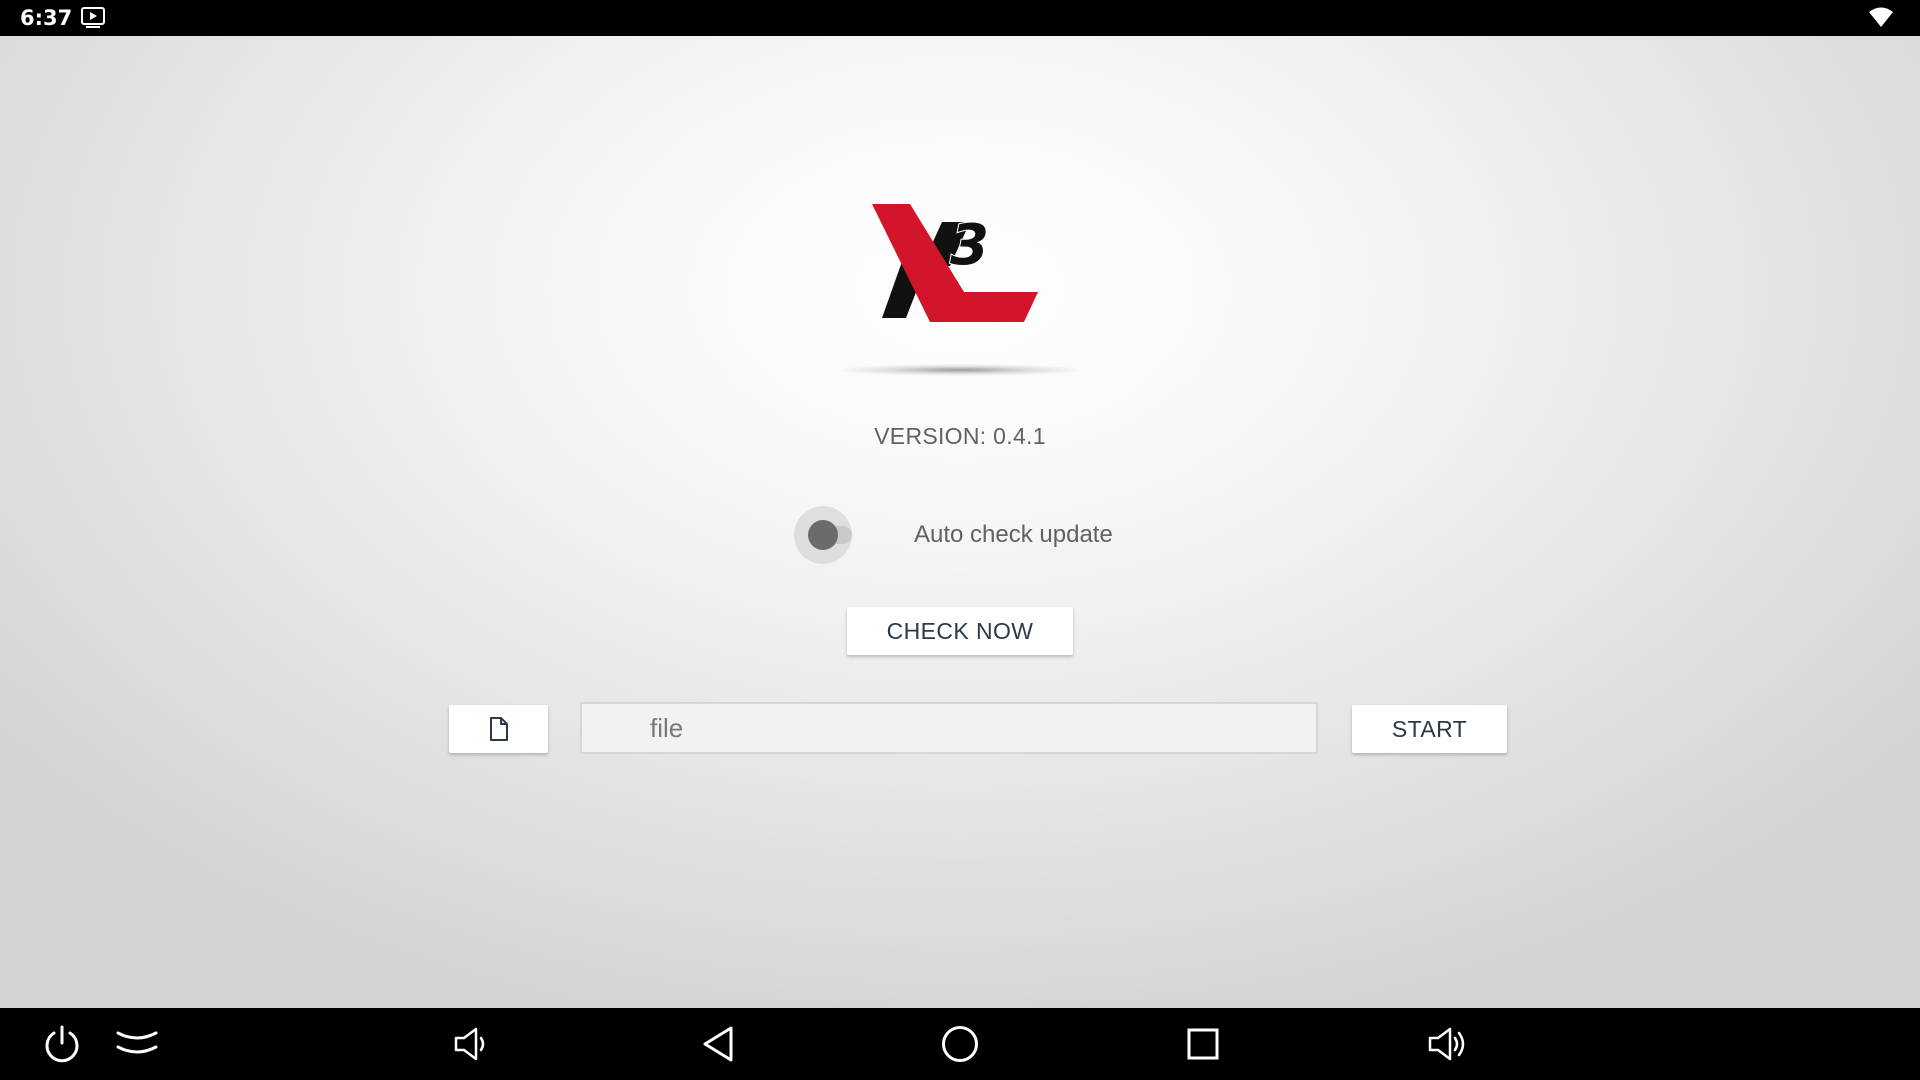  I want to click on wifi-icon, so click(1881, 17).